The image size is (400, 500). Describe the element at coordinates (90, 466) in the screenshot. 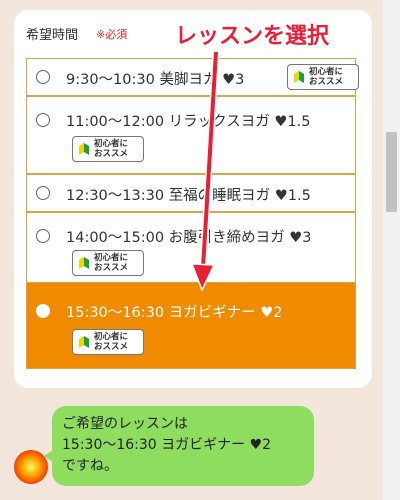

I see `chat-line-3: ですね。` at that location.